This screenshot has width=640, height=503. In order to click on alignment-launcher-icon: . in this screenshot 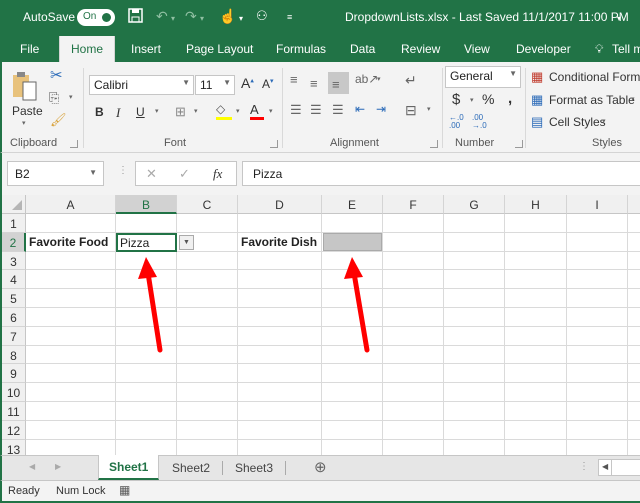, I will do `click(434, 144)`.